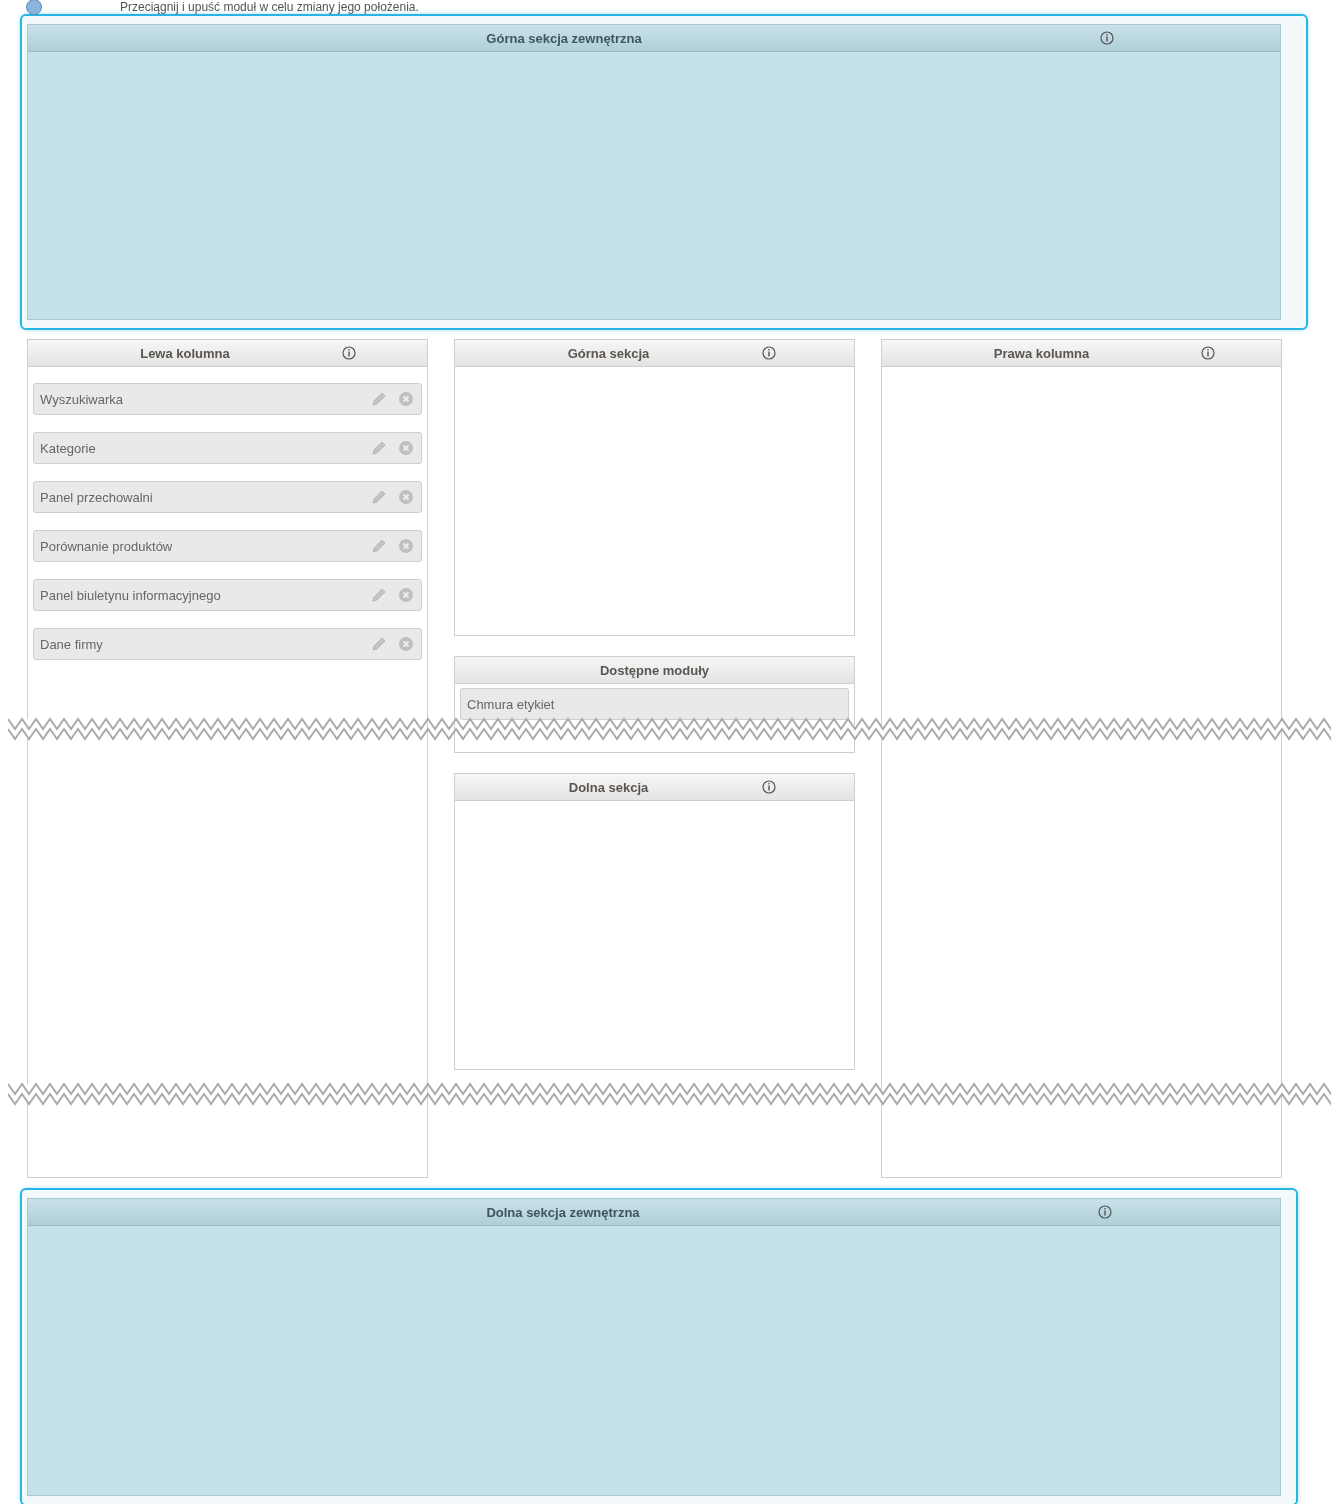 This screenshot has width=1331, height=1504. Describe the element at coordinates (564, 38) in the screenshot. I see `panel-title: Górna sekcja zewnętrzna` at that location.